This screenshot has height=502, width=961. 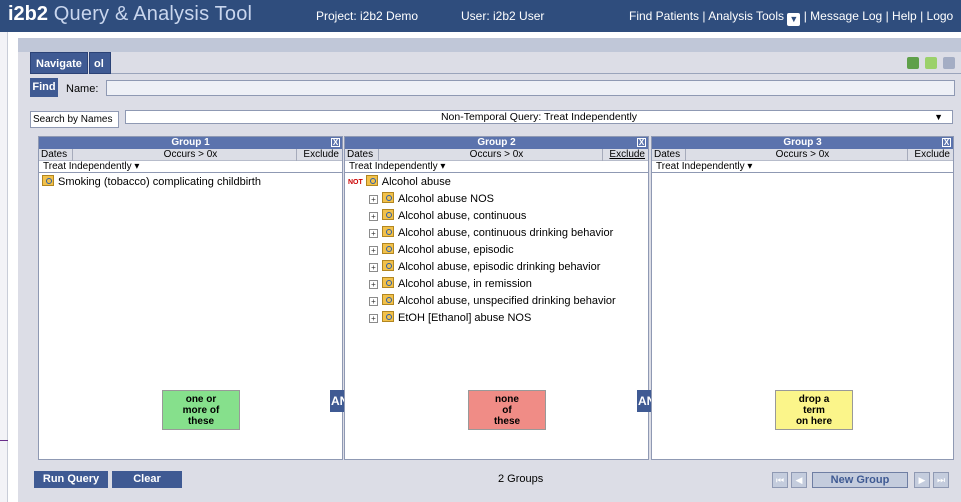 I want to click on check-icon, so click(x=931, y=63).